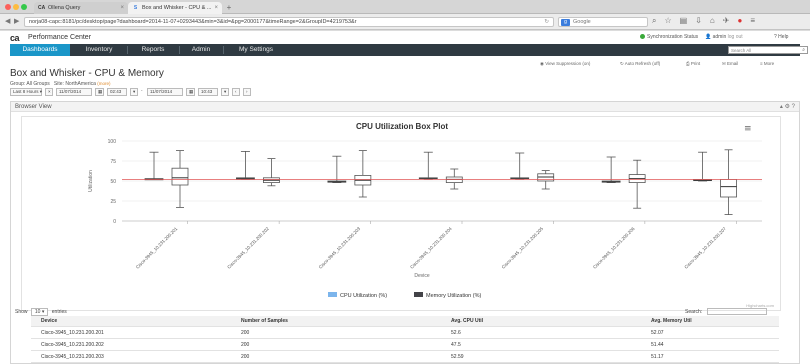 The height and width of the screenshot is (364, 810). Describe the element at coordinates (72, 345) in the screenshot. I see `table-cell: Cisco-3945_10.231.200.202` at that location.